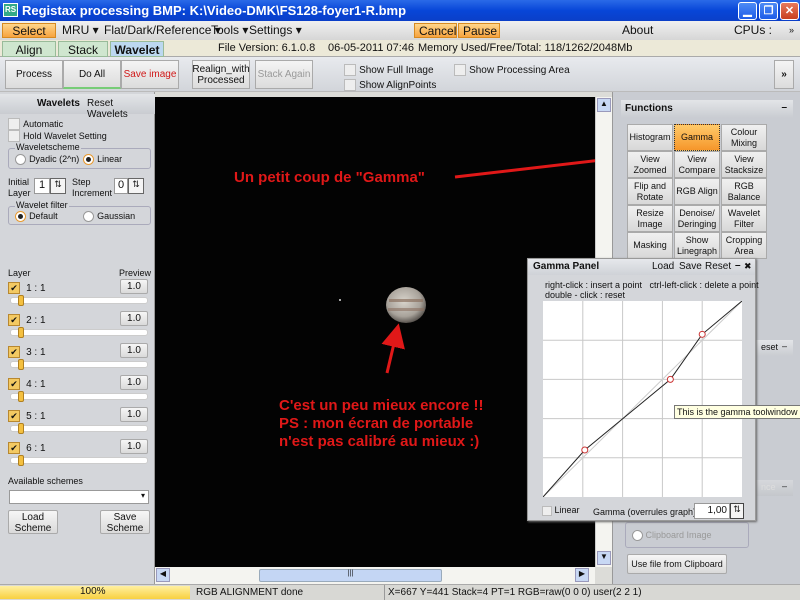  I want to click on function-view-zoomed-button: View Zoomed, so click(650, 164).